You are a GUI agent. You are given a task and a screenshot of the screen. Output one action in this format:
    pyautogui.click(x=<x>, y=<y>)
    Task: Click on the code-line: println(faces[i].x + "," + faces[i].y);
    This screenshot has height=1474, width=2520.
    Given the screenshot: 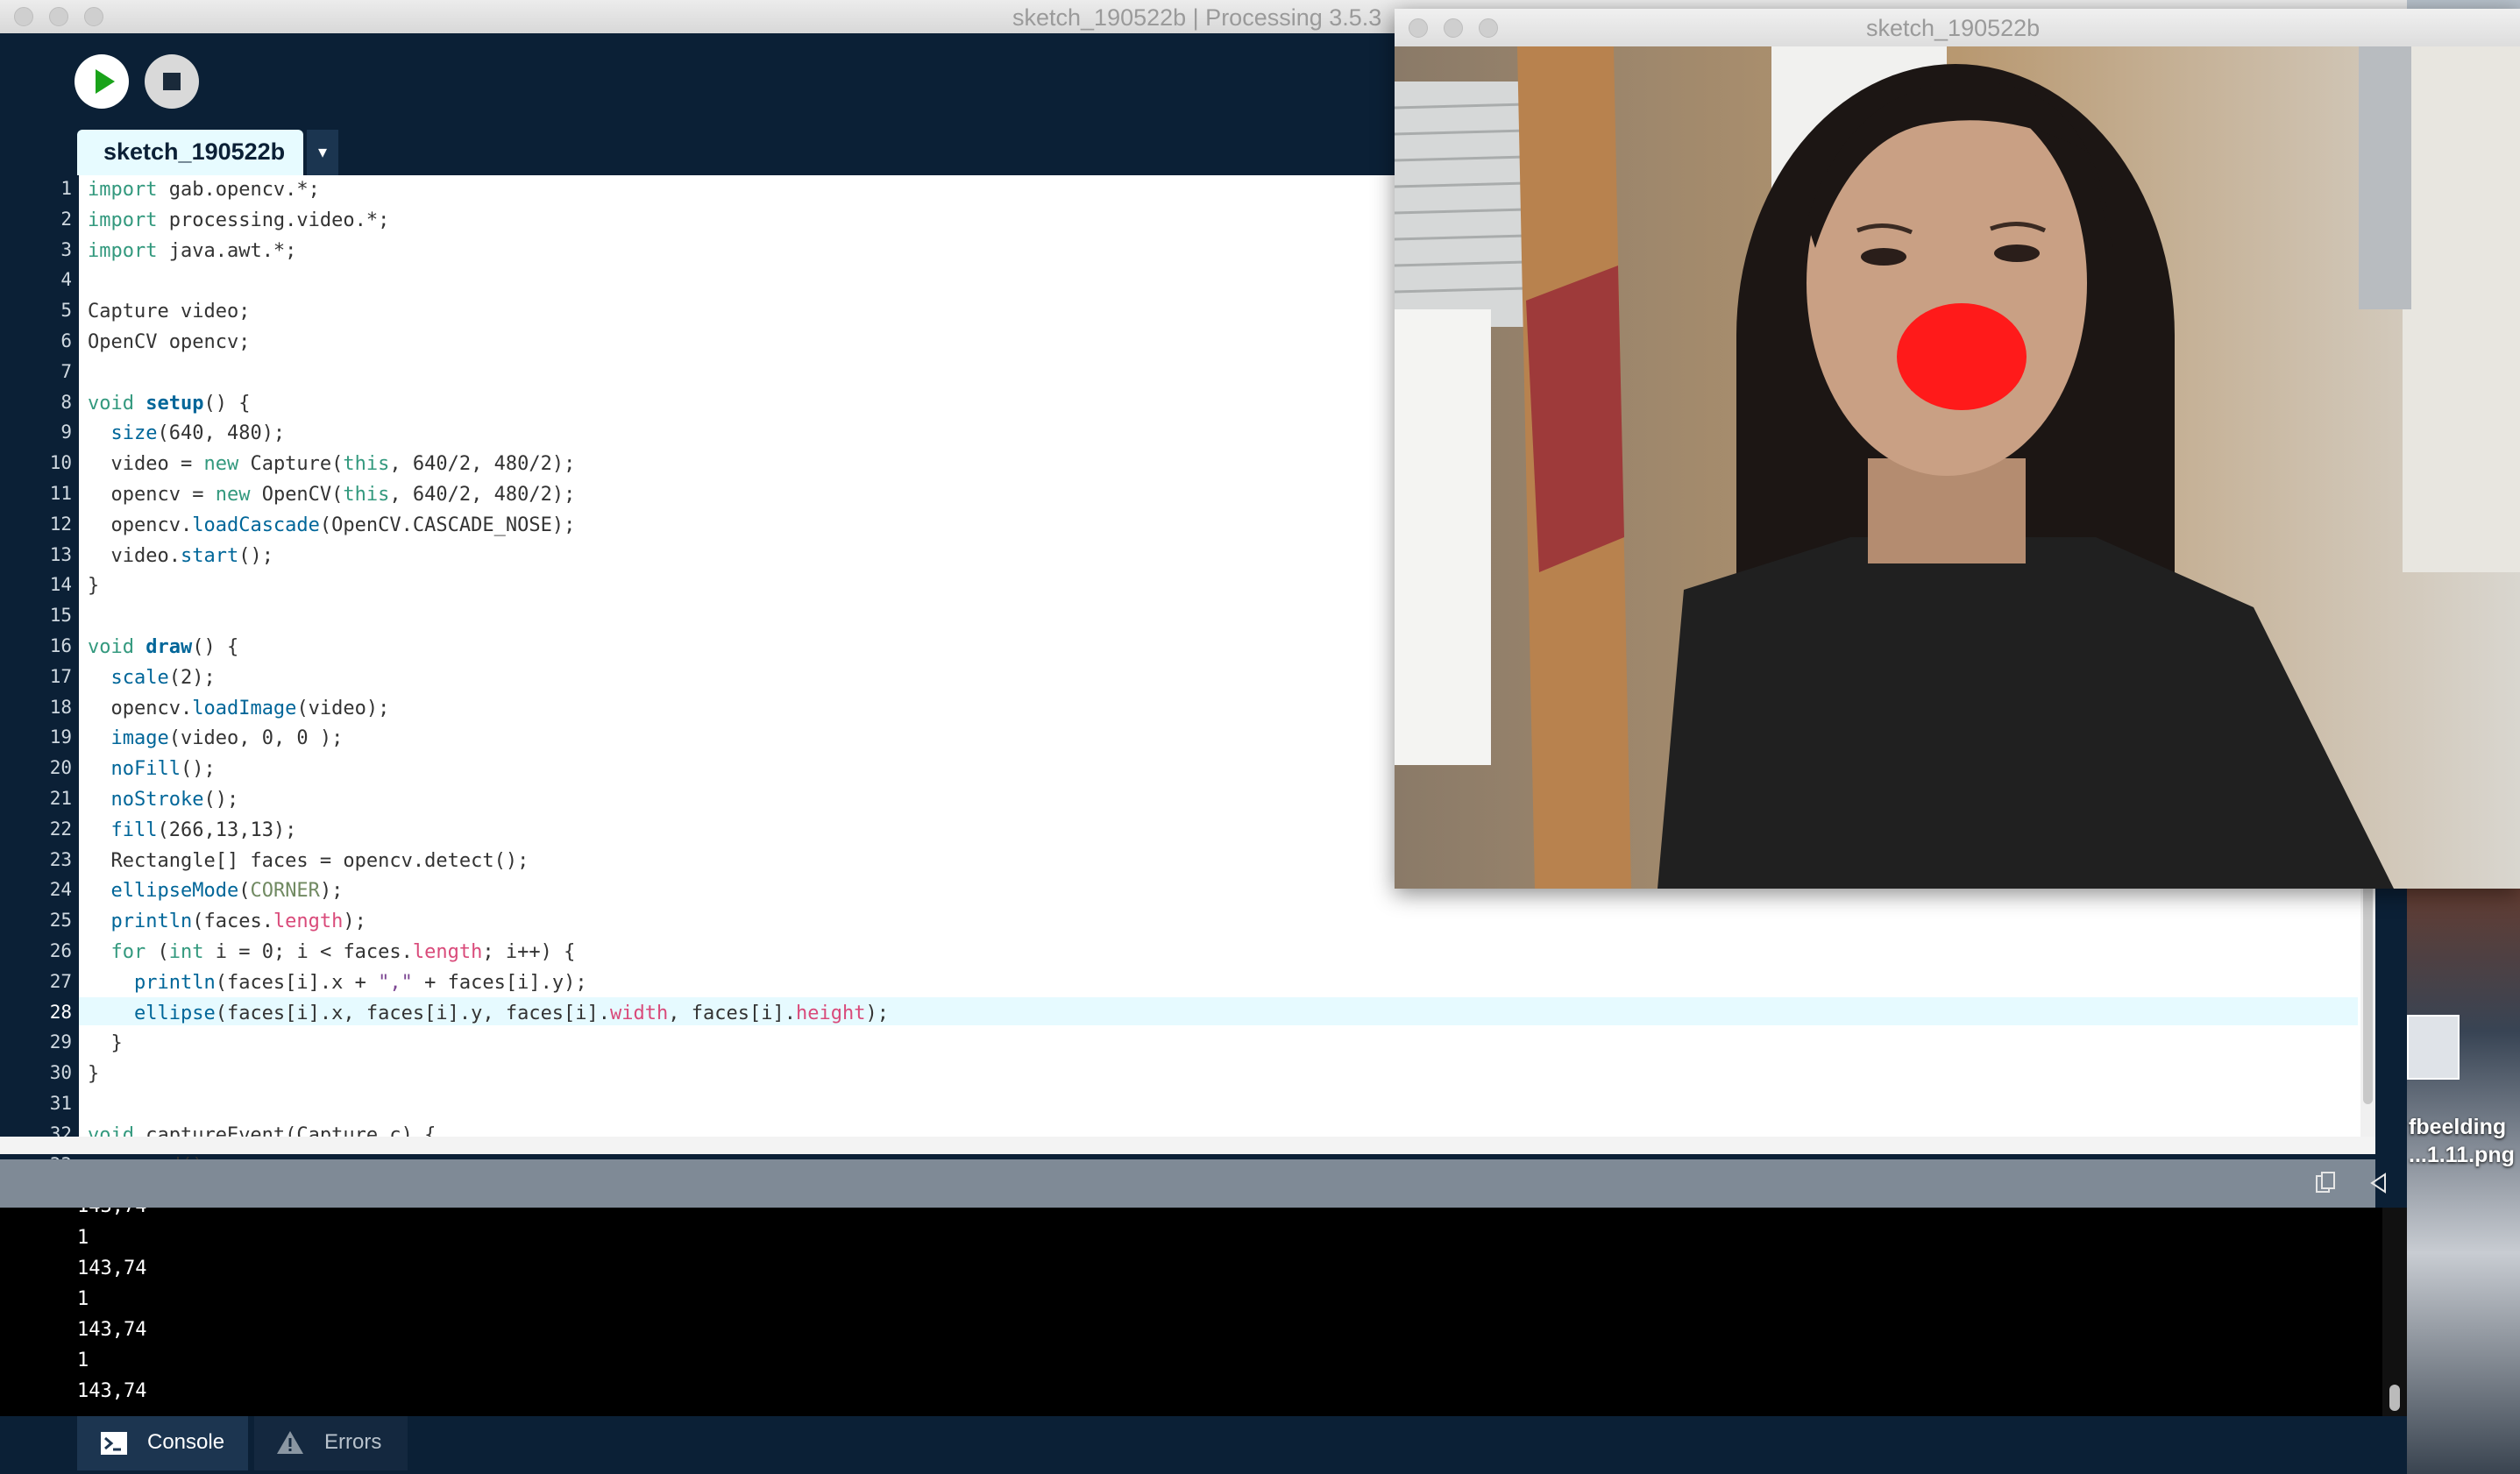 What is the action you would take?
    pyautogui.click(x=337, y=983)
    